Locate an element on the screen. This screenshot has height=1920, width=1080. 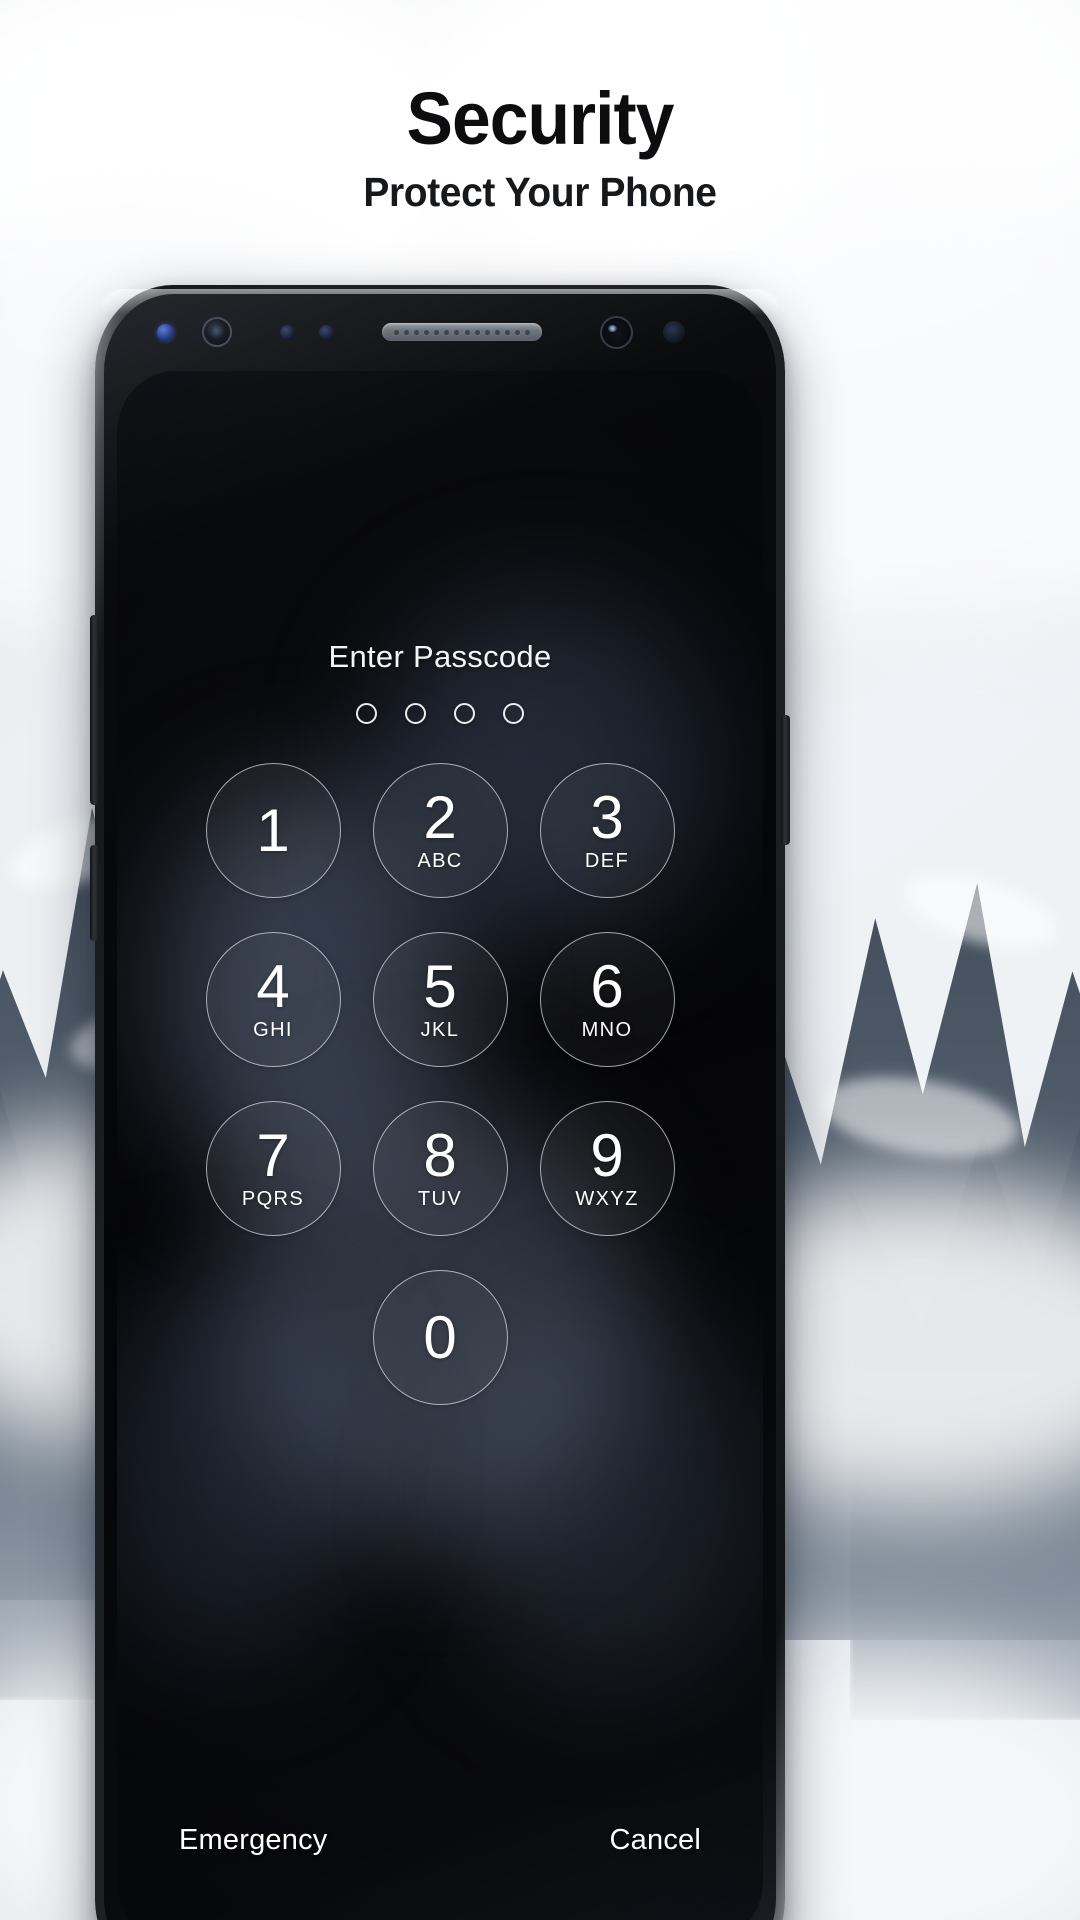
keypad-digit: 5 is located at coordinates (440, 986).